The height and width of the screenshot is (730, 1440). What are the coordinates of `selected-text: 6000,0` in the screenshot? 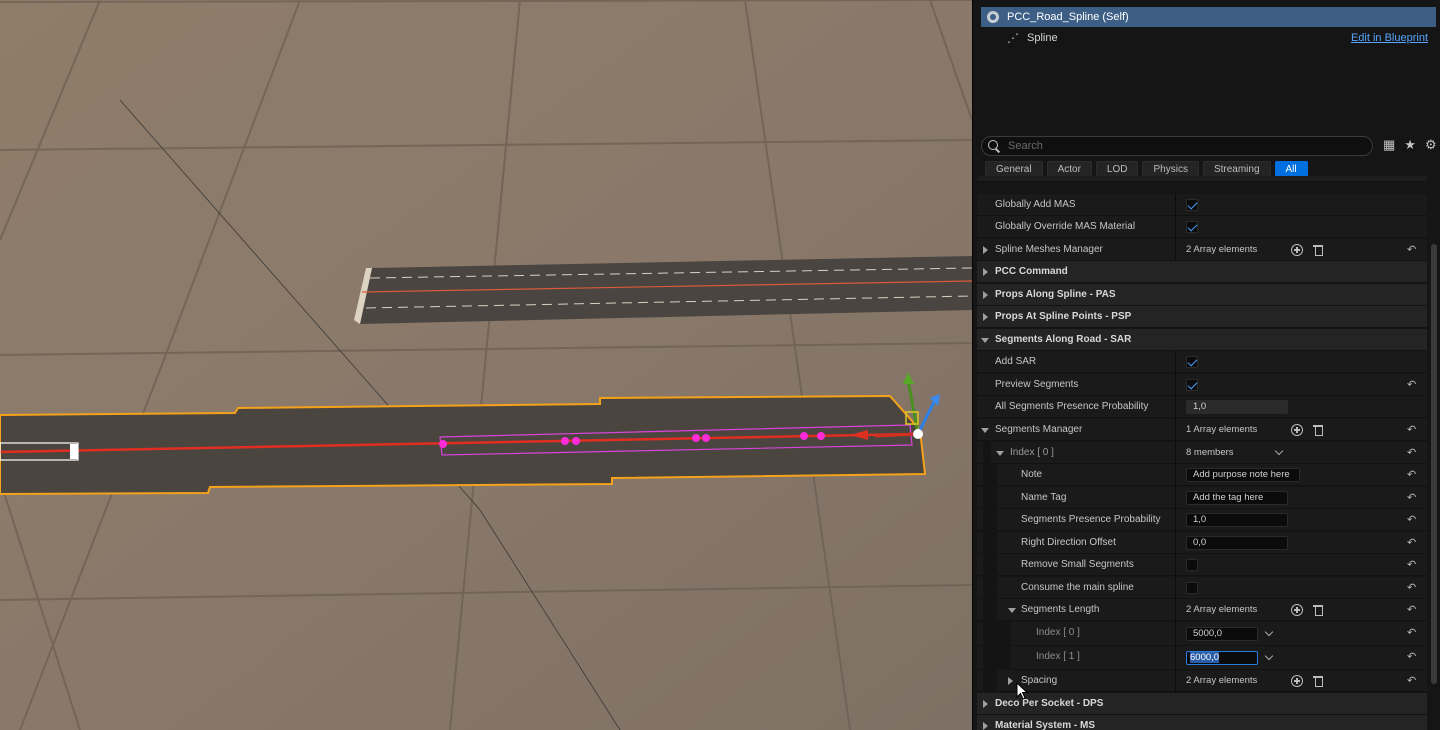 It's located at (1205, 657).